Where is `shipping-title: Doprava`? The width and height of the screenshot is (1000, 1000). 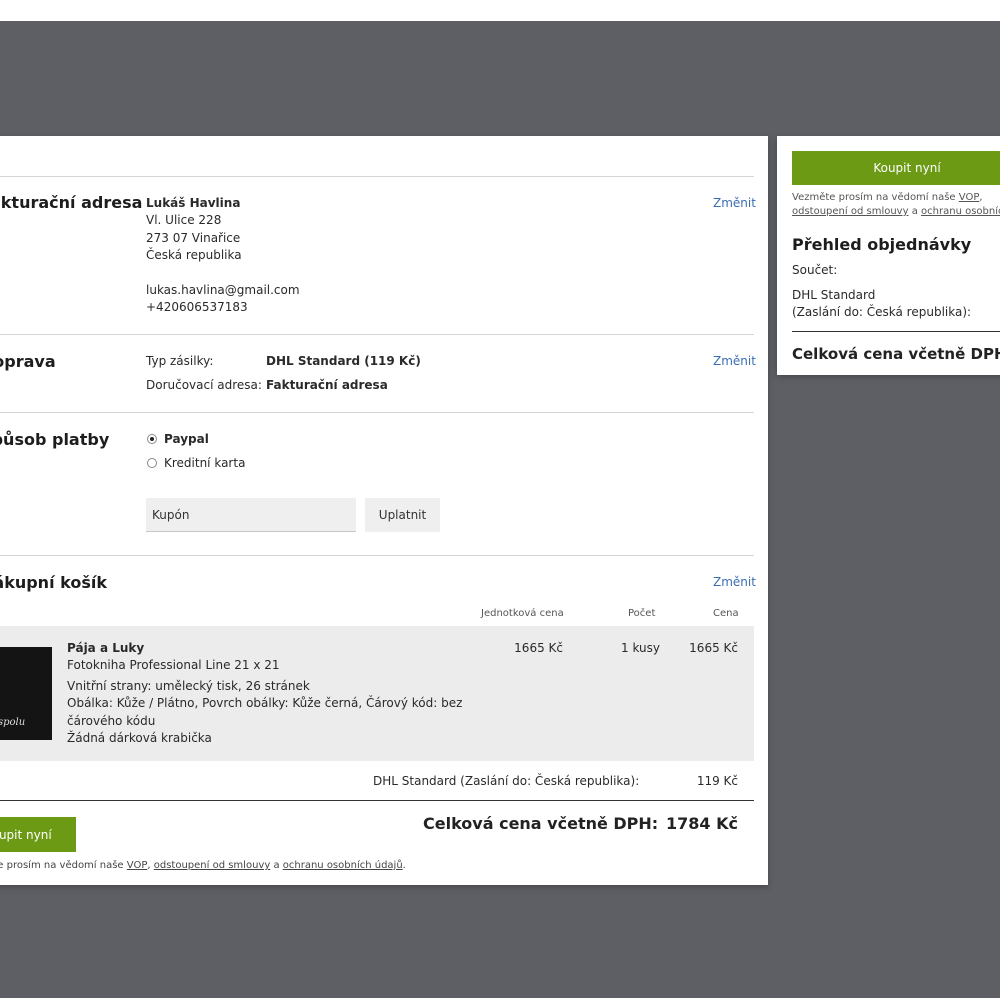 shipping-title: Doprava is located at coordinates (28, 361).